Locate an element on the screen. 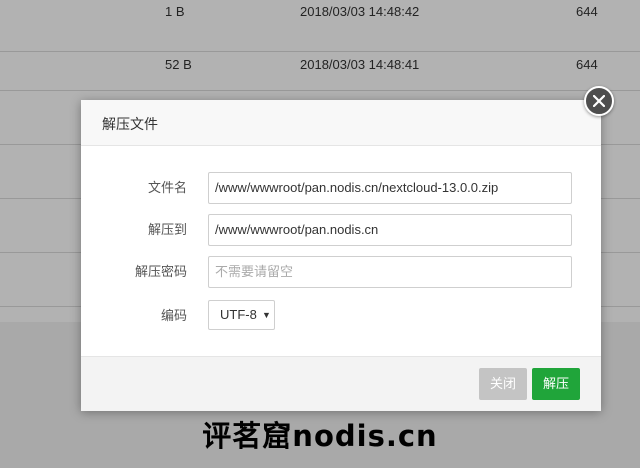  file-name-input is located at coordinates (390, 188).